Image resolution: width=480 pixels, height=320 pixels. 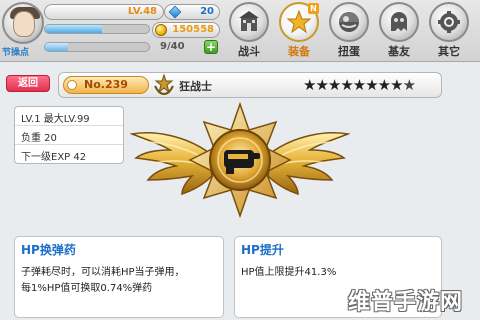 I want to click on ghost-icon, so click(x=399, y=21).